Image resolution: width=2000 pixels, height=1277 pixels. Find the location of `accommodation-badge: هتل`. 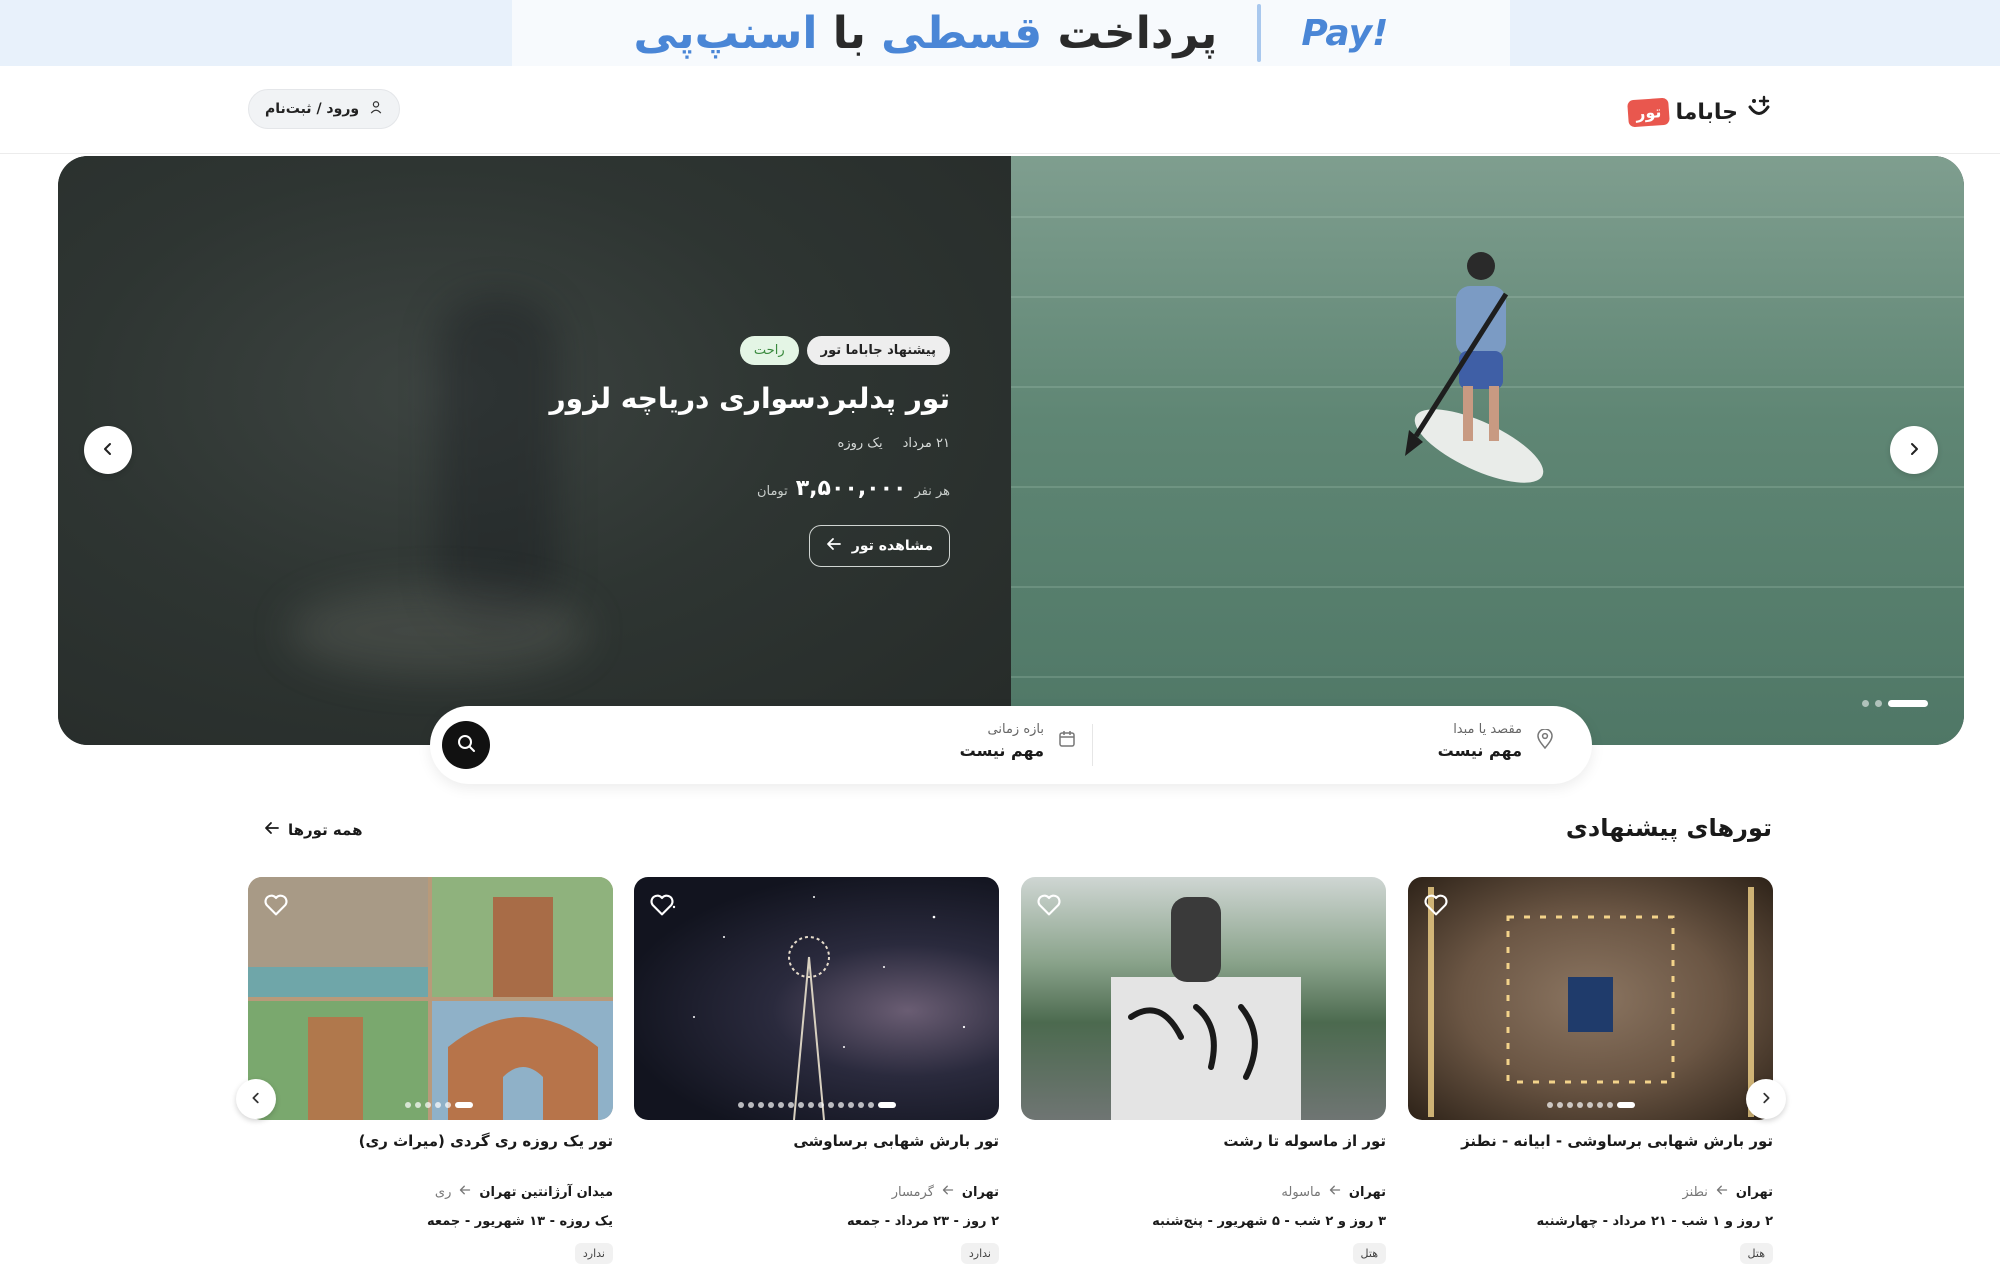

accommodation-badge: هتل is located at coordinates (1756, 1253).